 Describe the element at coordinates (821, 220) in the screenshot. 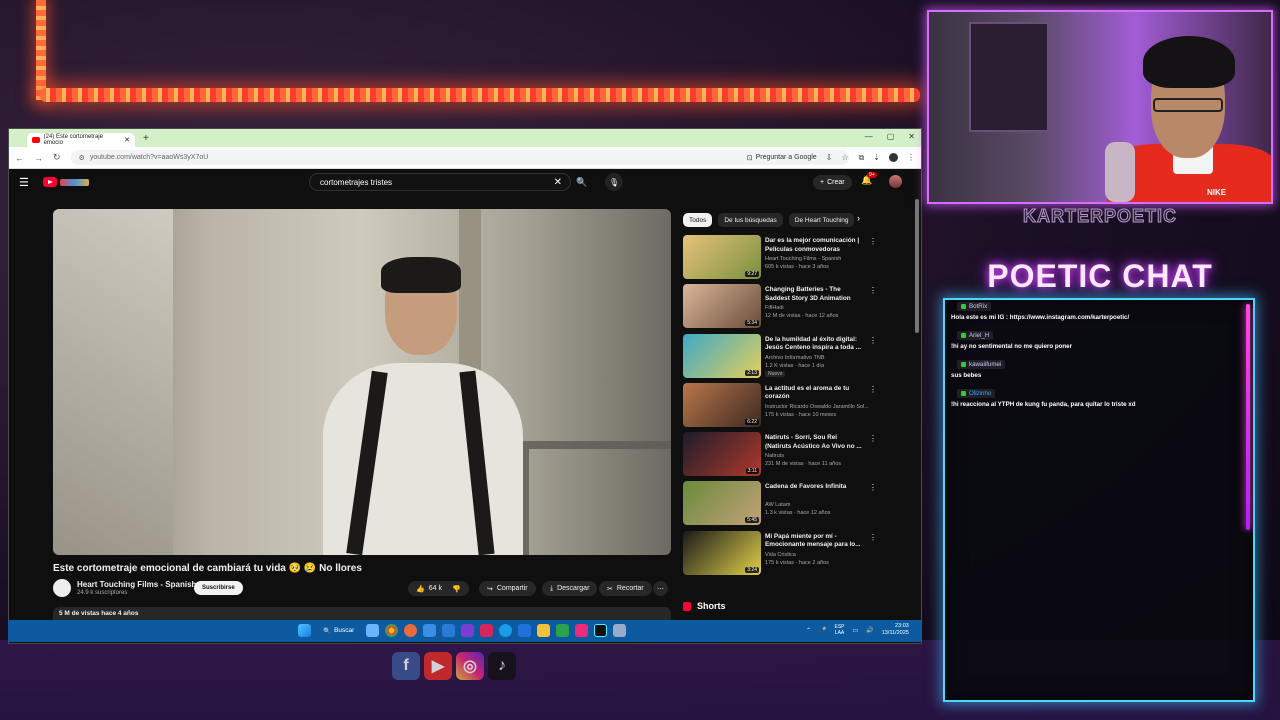

I see `filter-chip: De Heart Touching` at that location.